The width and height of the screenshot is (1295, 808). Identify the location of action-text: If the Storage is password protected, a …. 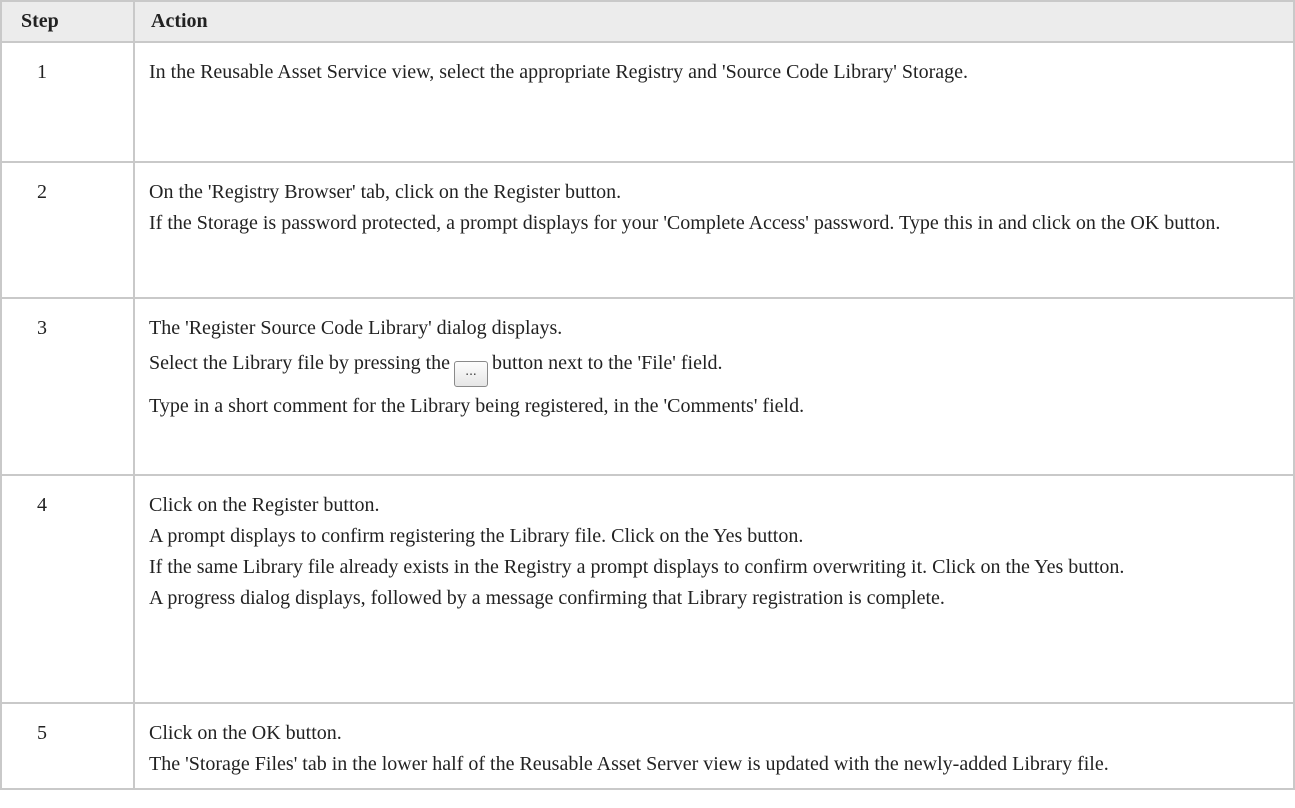
(685, 223).